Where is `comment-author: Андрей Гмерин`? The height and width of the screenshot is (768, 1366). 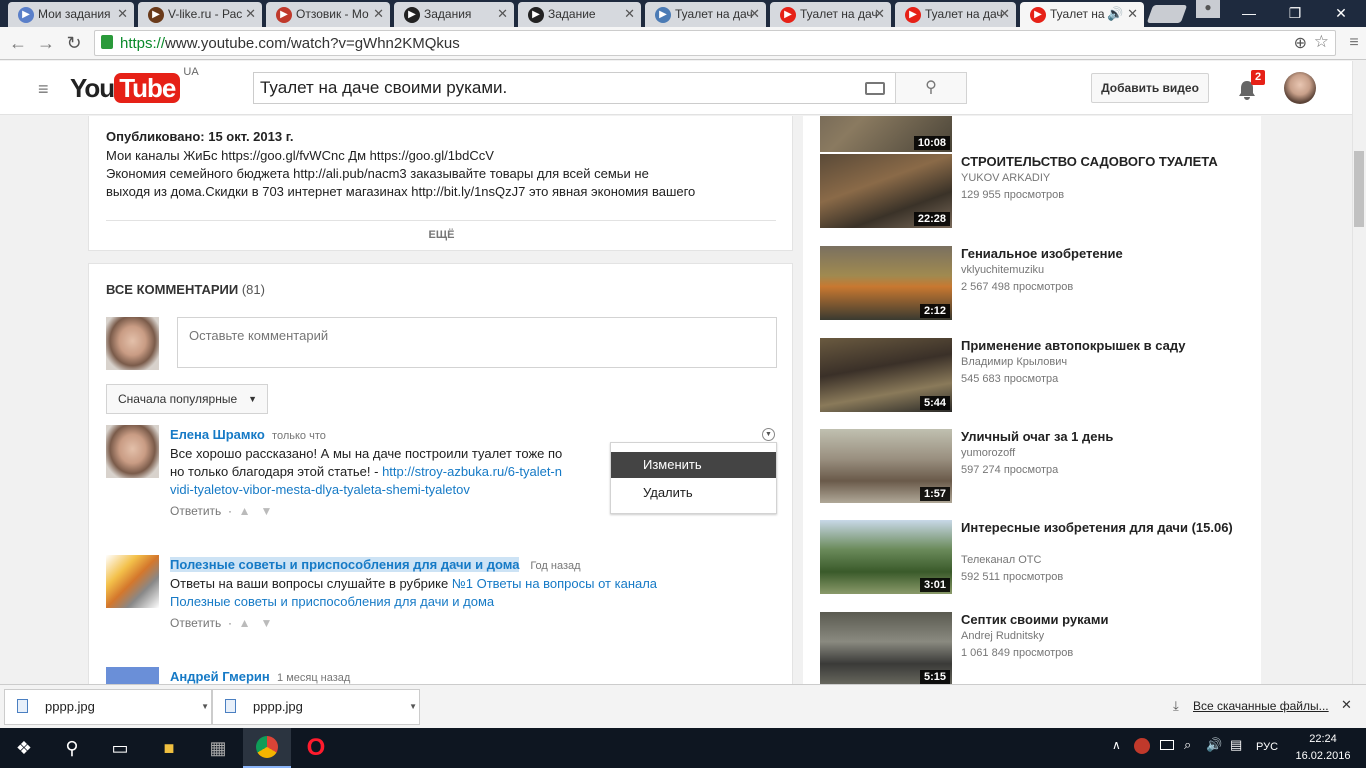 comment-author: Андрей Гмерин is located at coordinates (220, 676).